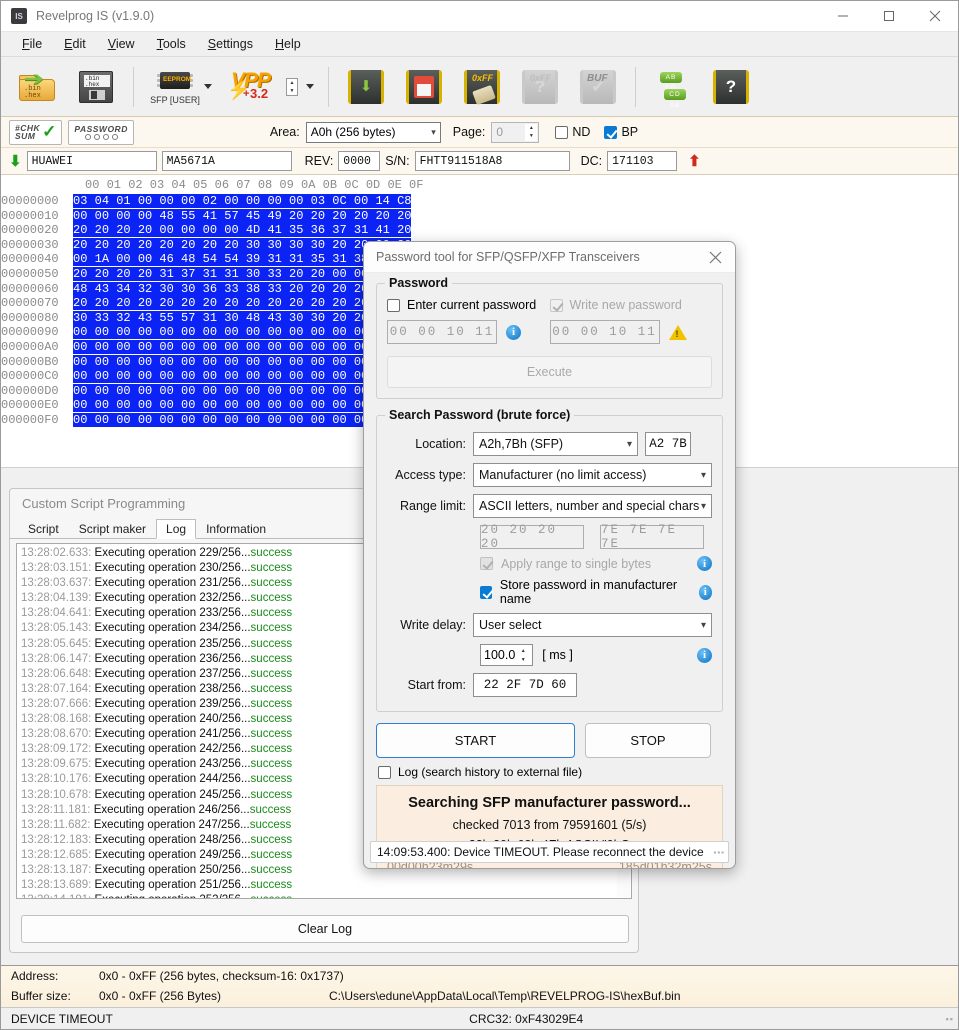  What do you see at coordinates (482, 87) in the screenshot?
I see `erase-0xff-icon: 0xFF` at bounding box center [482, 87].